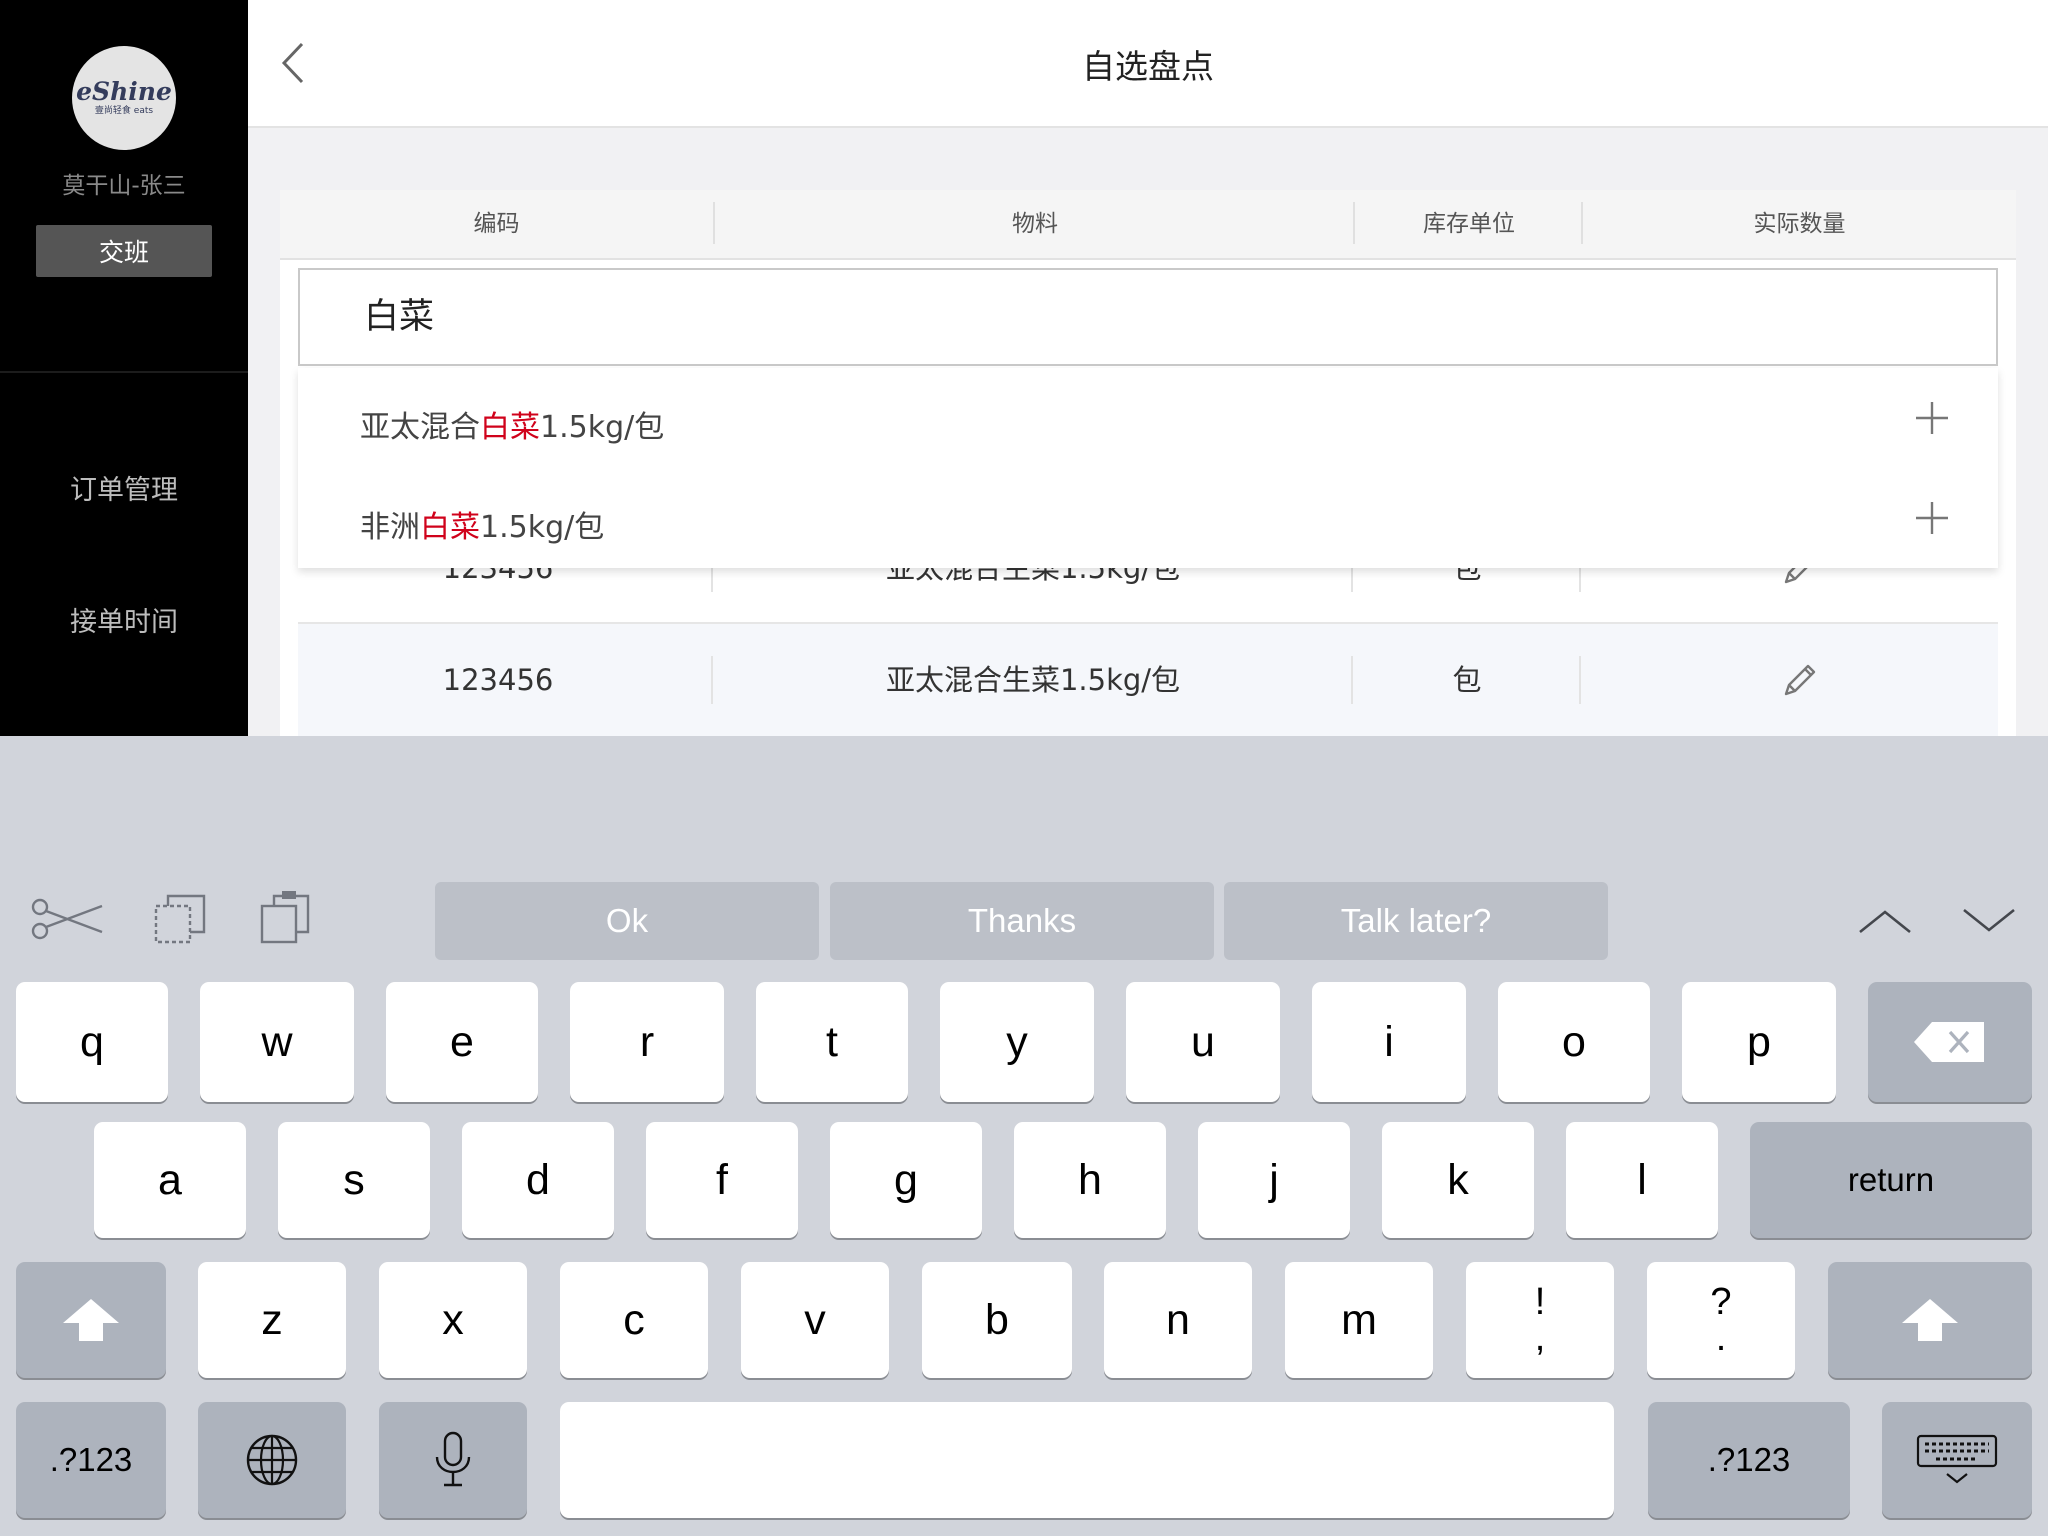  Describe the element at coordinates (453, 1320) in the screenshot. I see `key-x: x` at that location.